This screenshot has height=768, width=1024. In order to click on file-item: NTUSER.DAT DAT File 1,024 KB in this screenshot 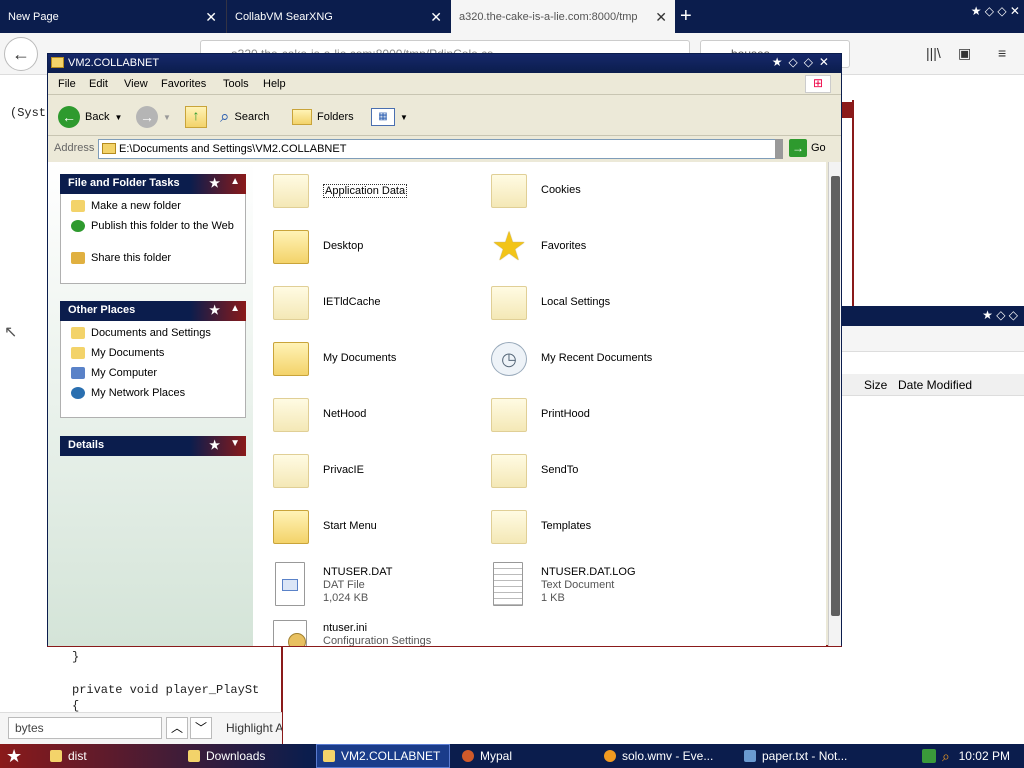, I will do `click(372, 586)`.